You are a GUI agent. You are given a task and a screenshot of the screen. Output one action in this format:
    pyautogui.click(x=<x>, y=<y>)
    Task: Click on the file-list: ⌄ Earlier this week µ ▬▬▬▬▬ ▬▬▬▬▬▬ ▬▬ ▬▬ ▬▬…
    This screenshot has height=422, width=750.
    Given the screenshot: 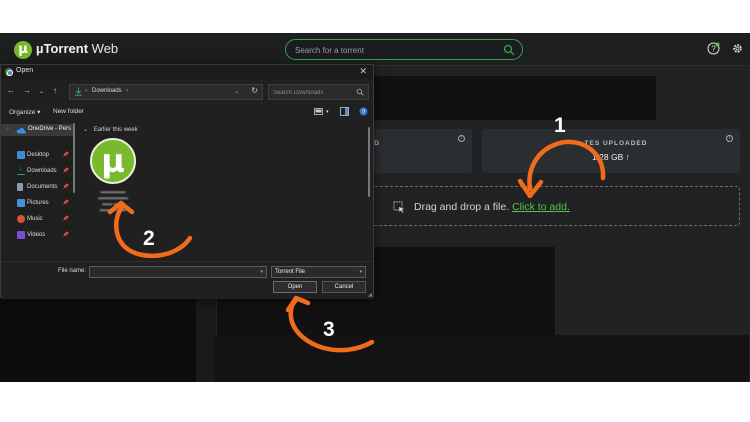 What is the action you would take?
    pyautogui.click(x=226, y=191)
    